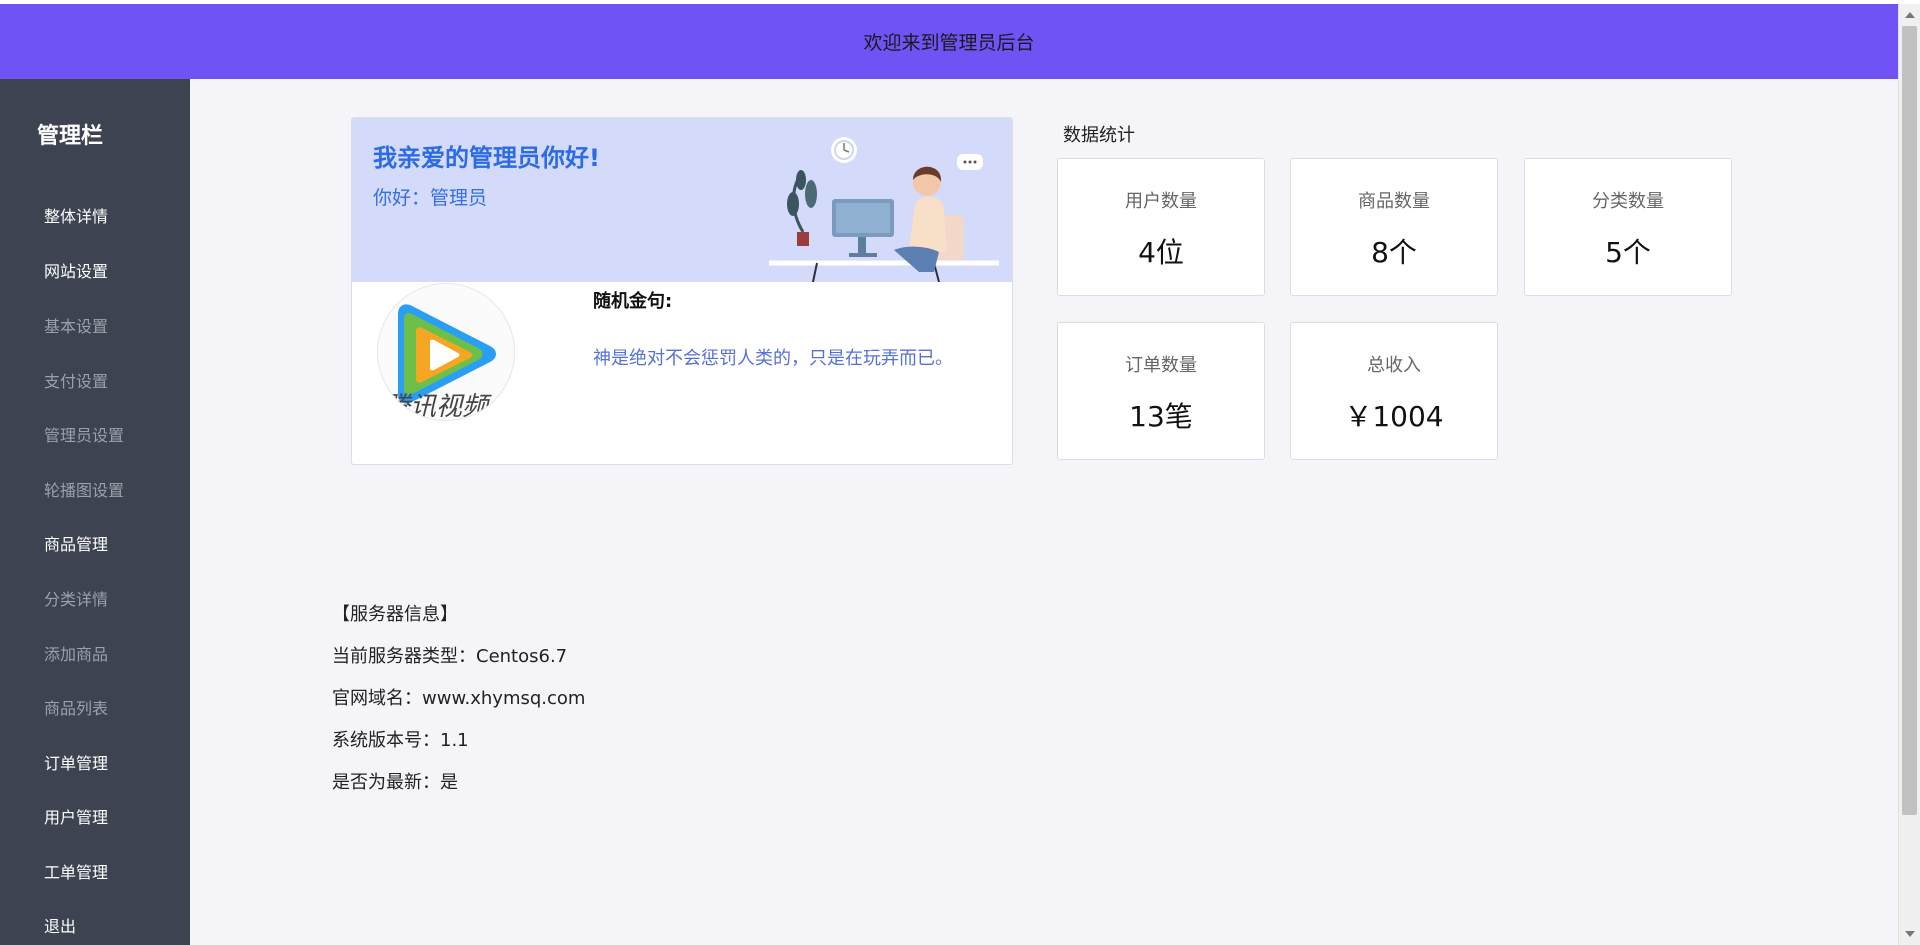 The height and width of the screenshot is (945, 1920). What do you see at coordinates (430, 198) in the screenshot?
I see `welcome-greeting: 你好：管理员` at bounding box center [430, 198].